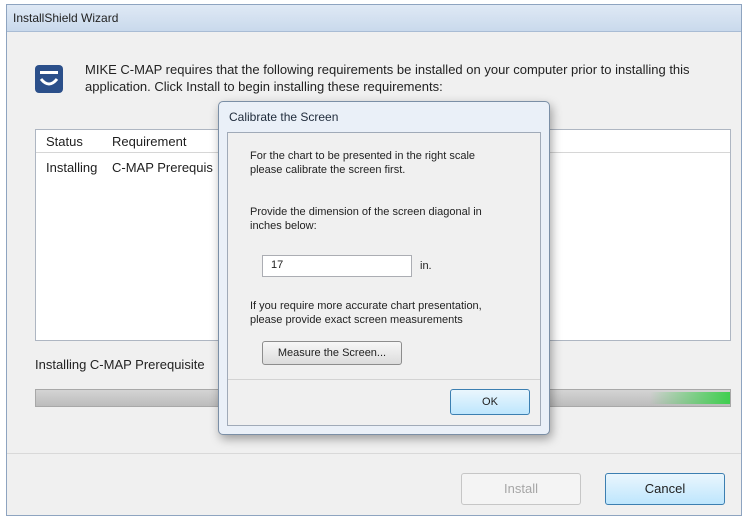 The image size is (748, 520). What do you see at coordinates (283, 226) in the screenshot?
I see `prompt-text-line2: inches below:` at bounding box center [283, 226].